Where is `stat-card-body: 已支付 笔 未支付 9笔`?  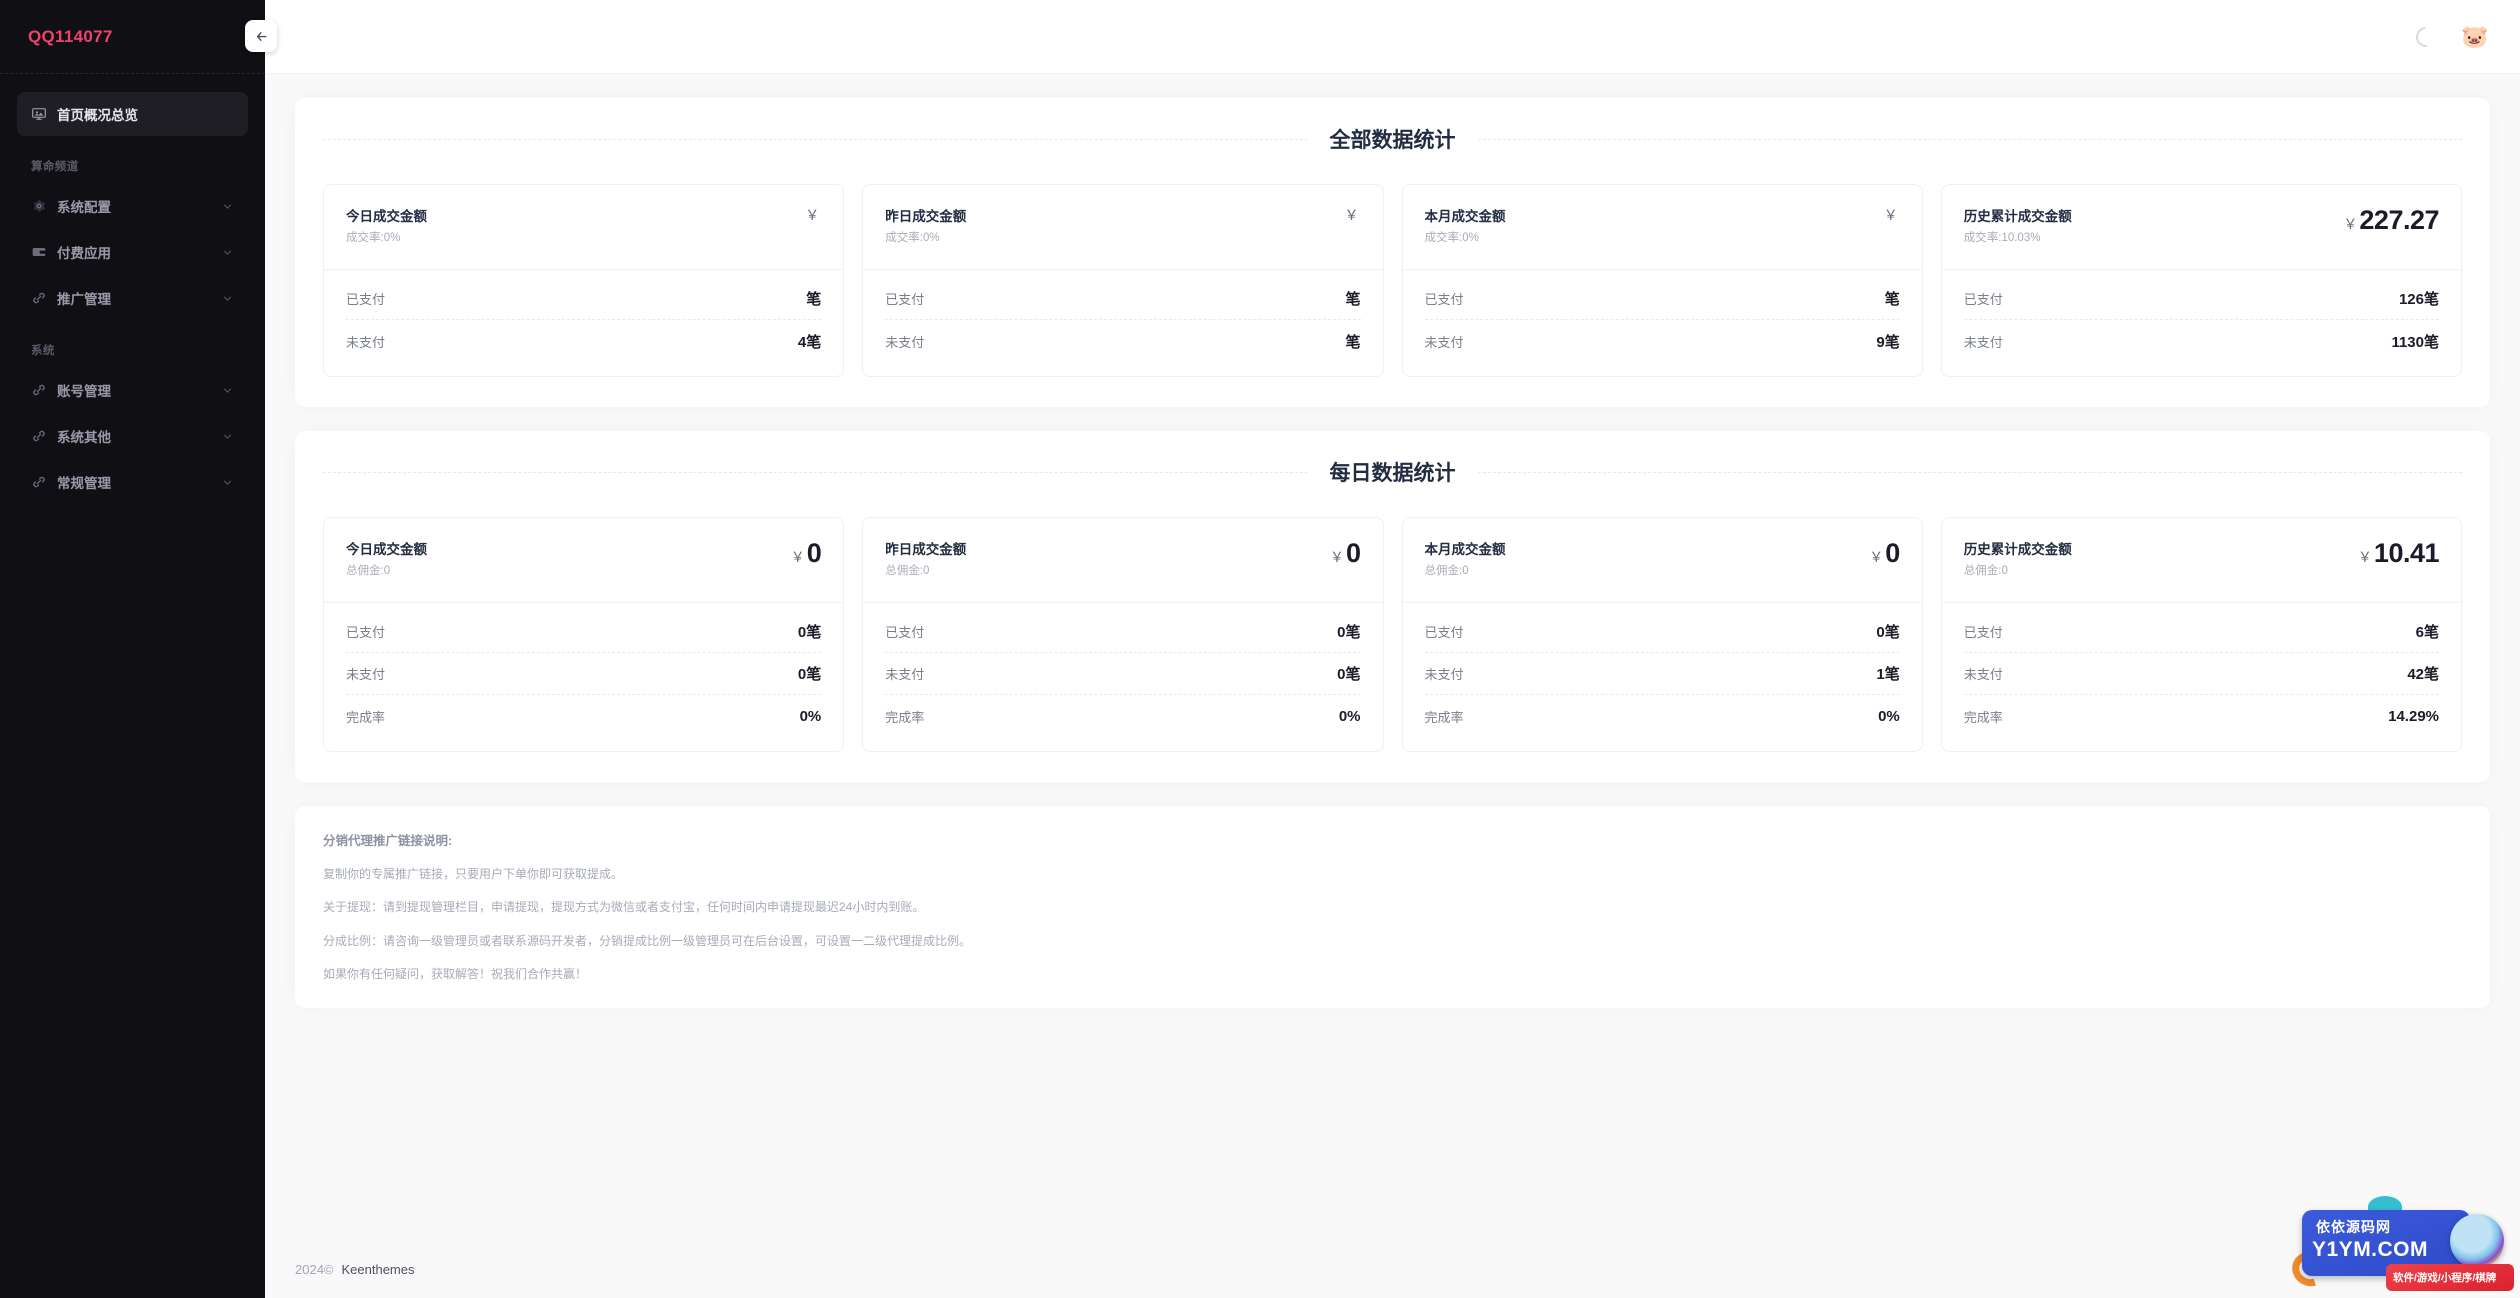
stat-card-body: 已支付 笔 未支付 9笔 is located at coordinates (1662, 323).